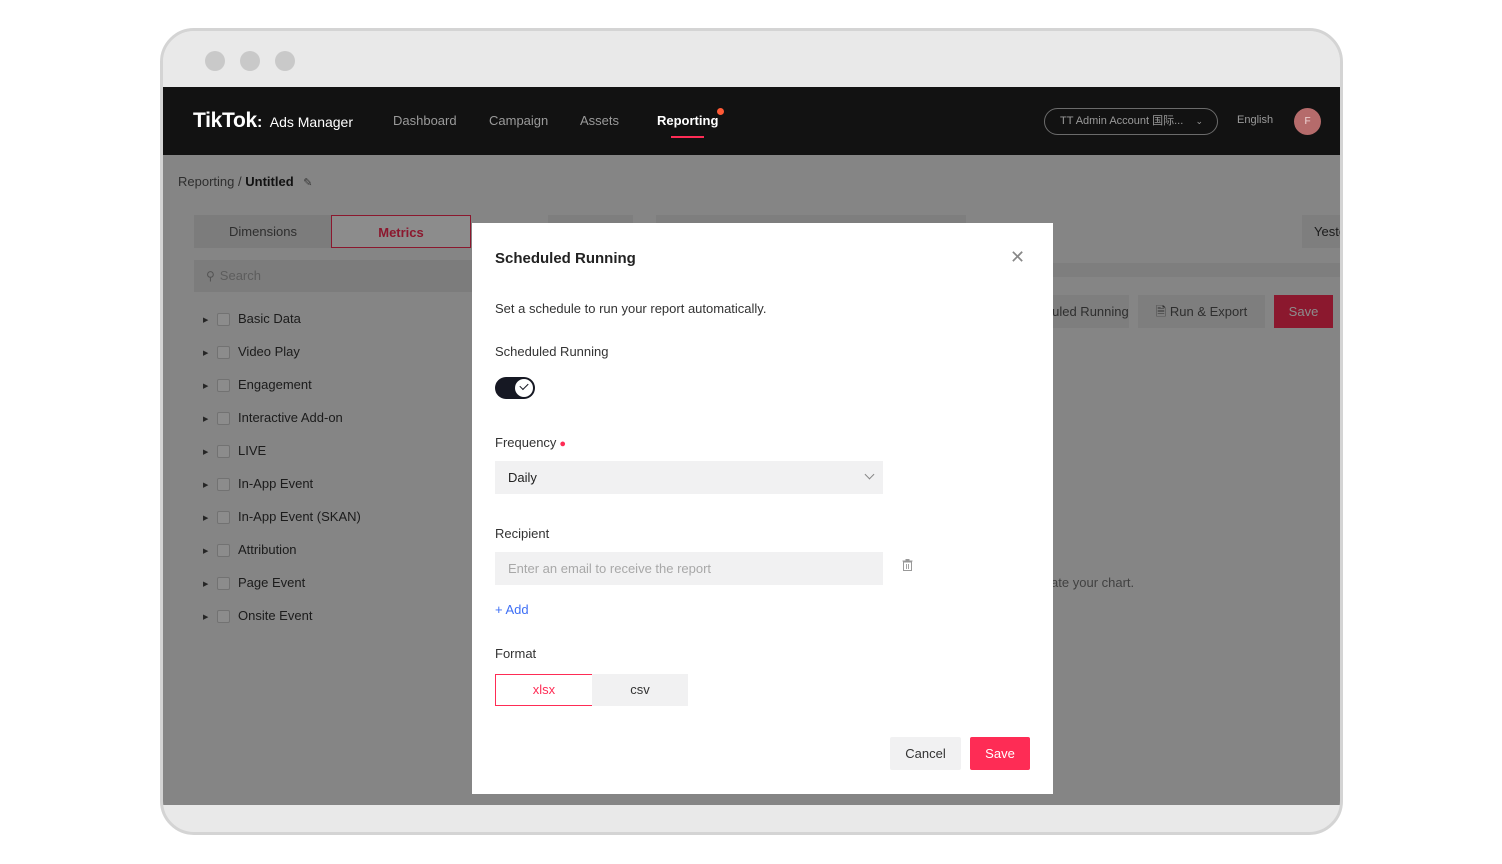 The image size is (1502, 864). I want to click on toggle-knob, so click(524, 388).